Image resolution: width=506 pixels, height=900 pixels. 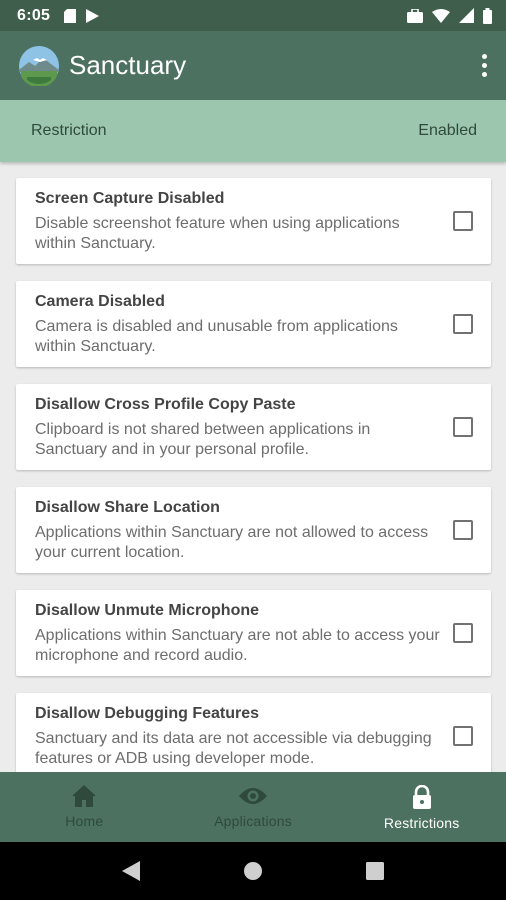 What do you see at coordinates (487, 15) in the screenshot?
I see `battery-icon` at bounding box center [487, 15].